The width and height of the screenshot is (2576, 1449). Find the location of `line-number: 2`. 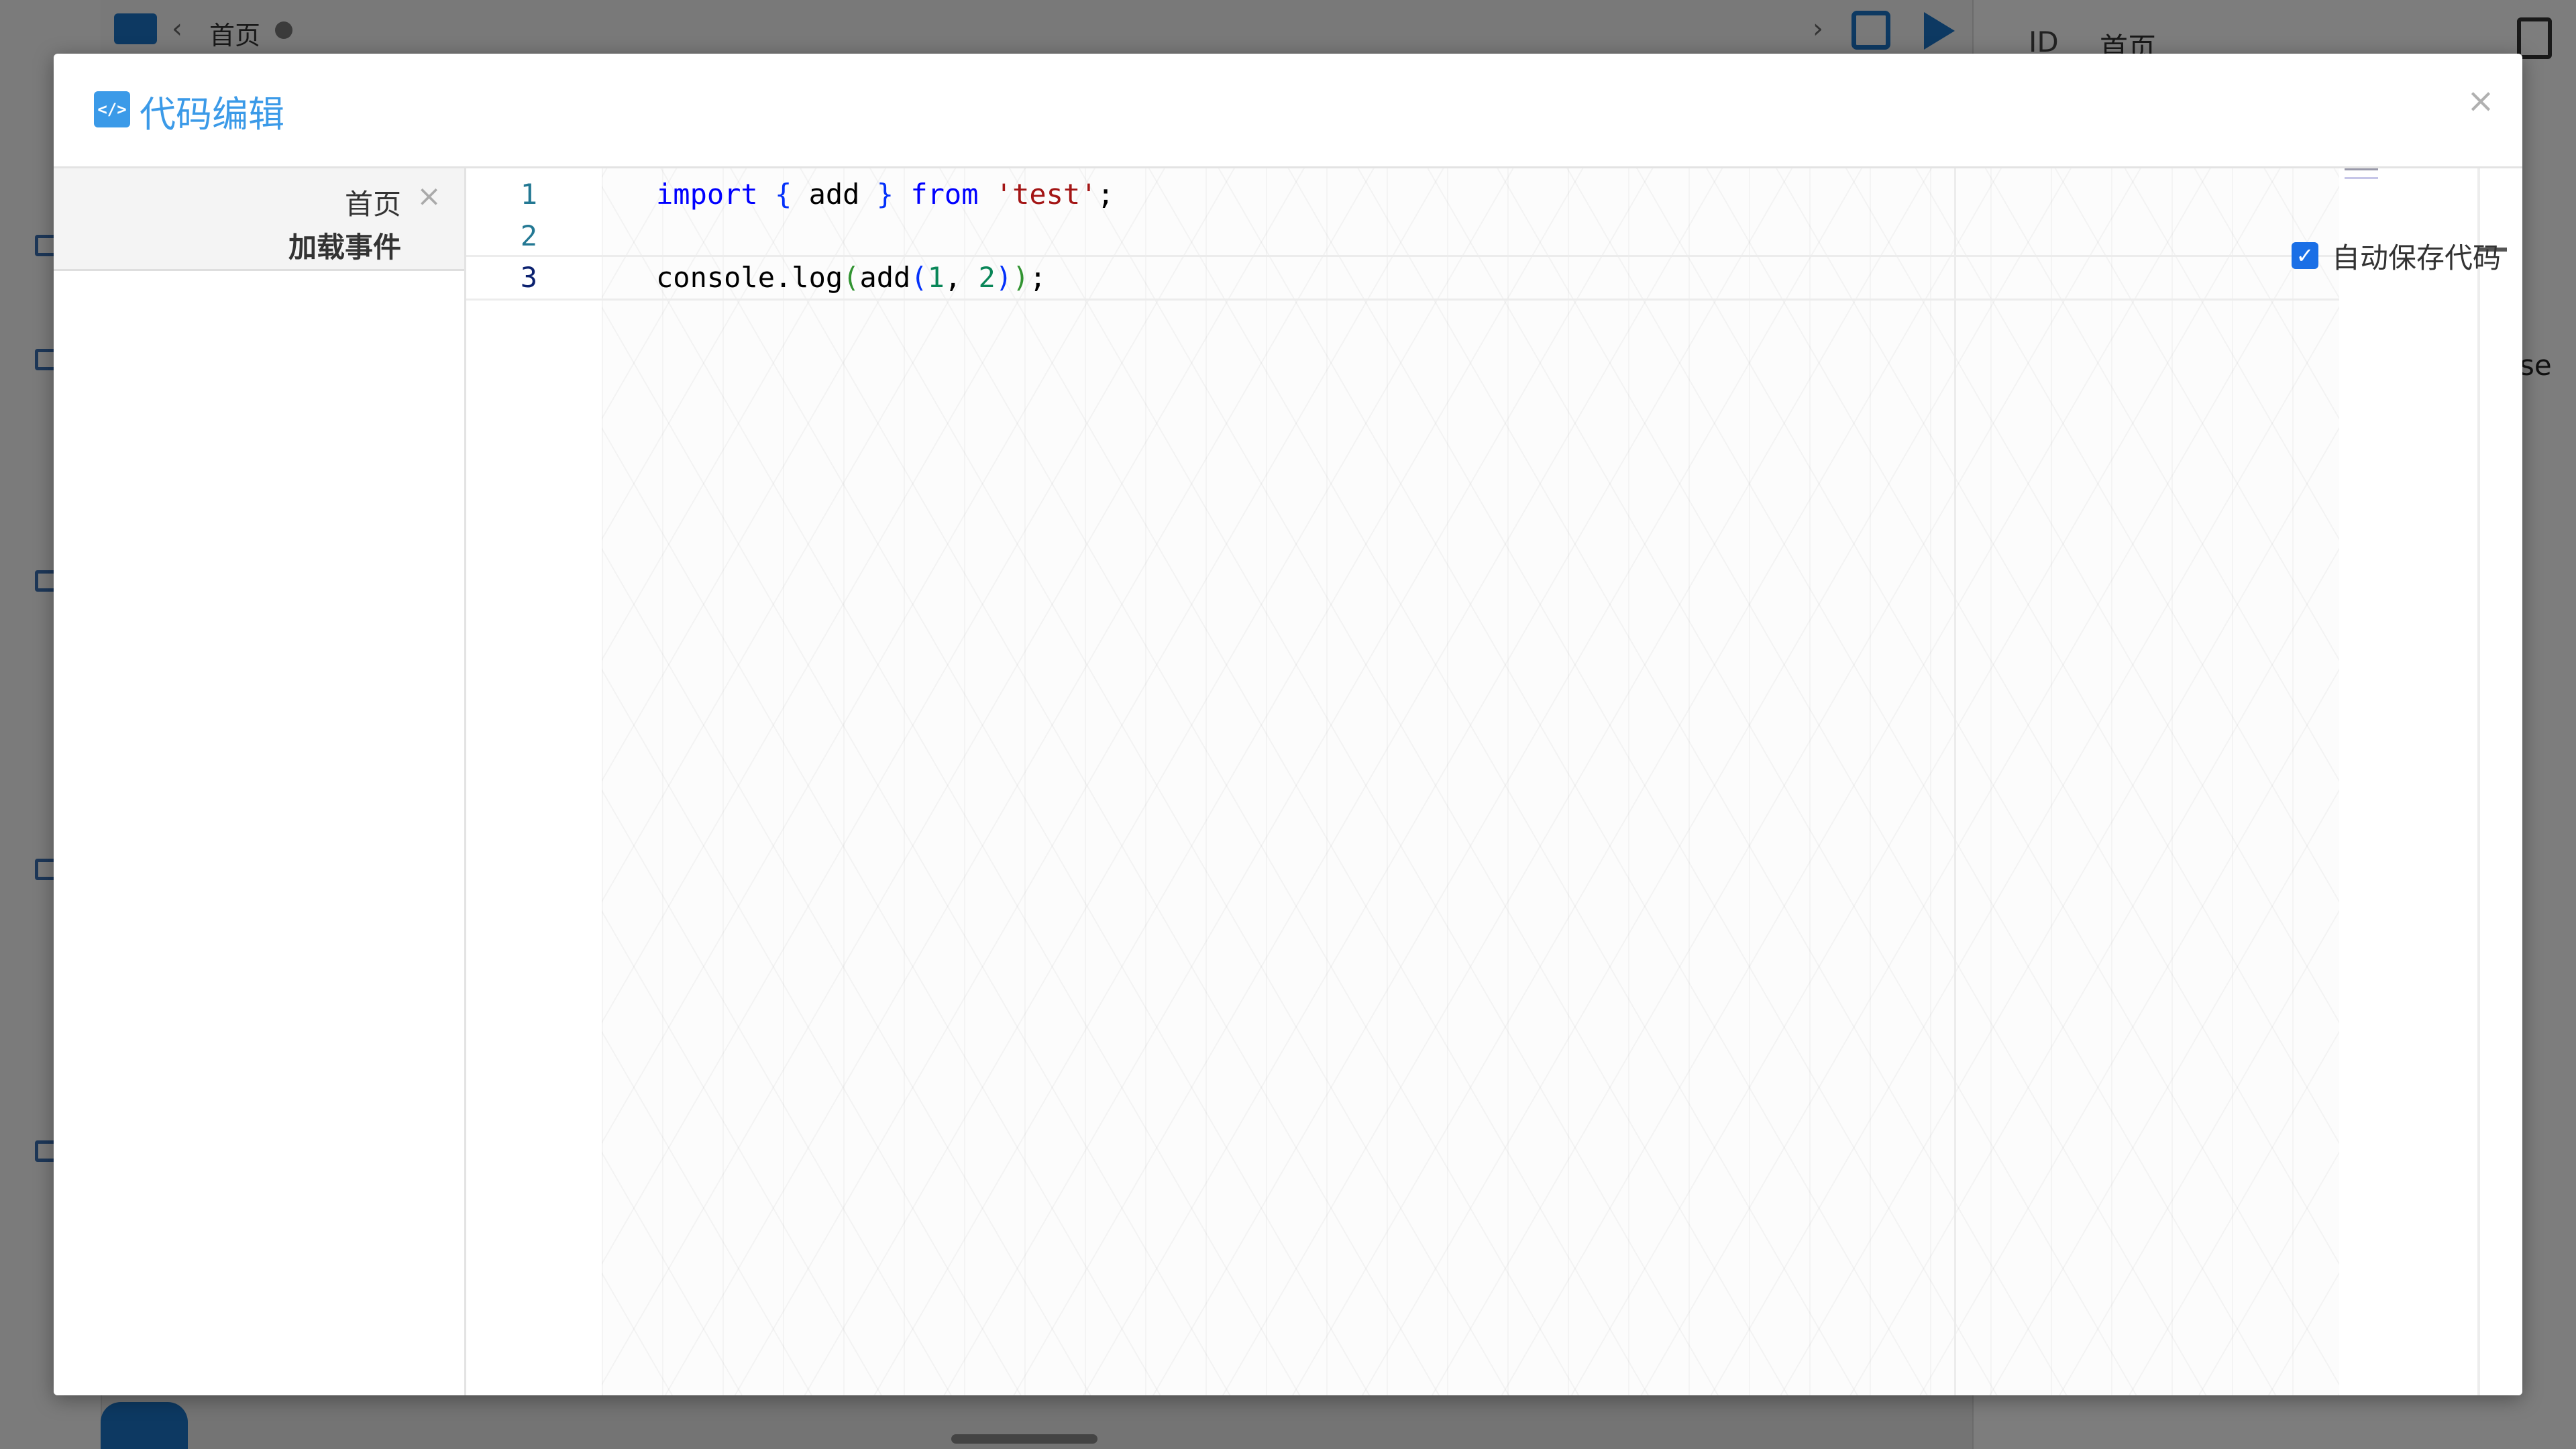

line-number: 2 is located at coordinates (528, 235).